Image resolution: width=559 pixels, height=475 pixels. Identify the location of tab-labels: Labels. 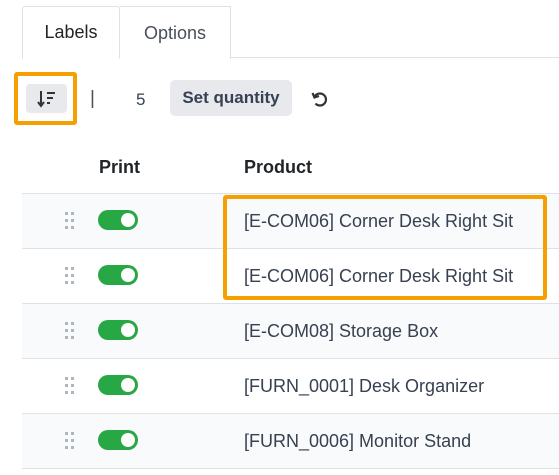
(71, 32).